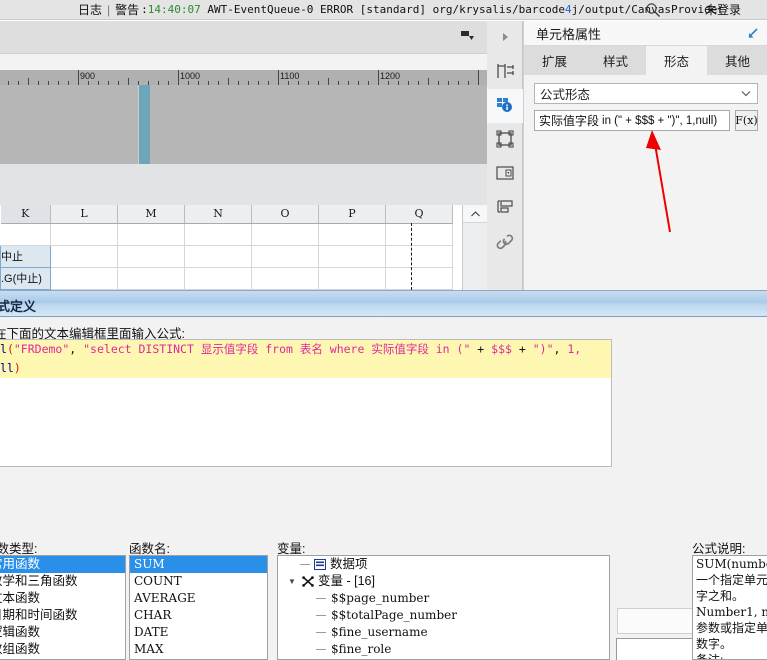  I want to click on function-type-item-5: 数组函数, so click(62, 649).